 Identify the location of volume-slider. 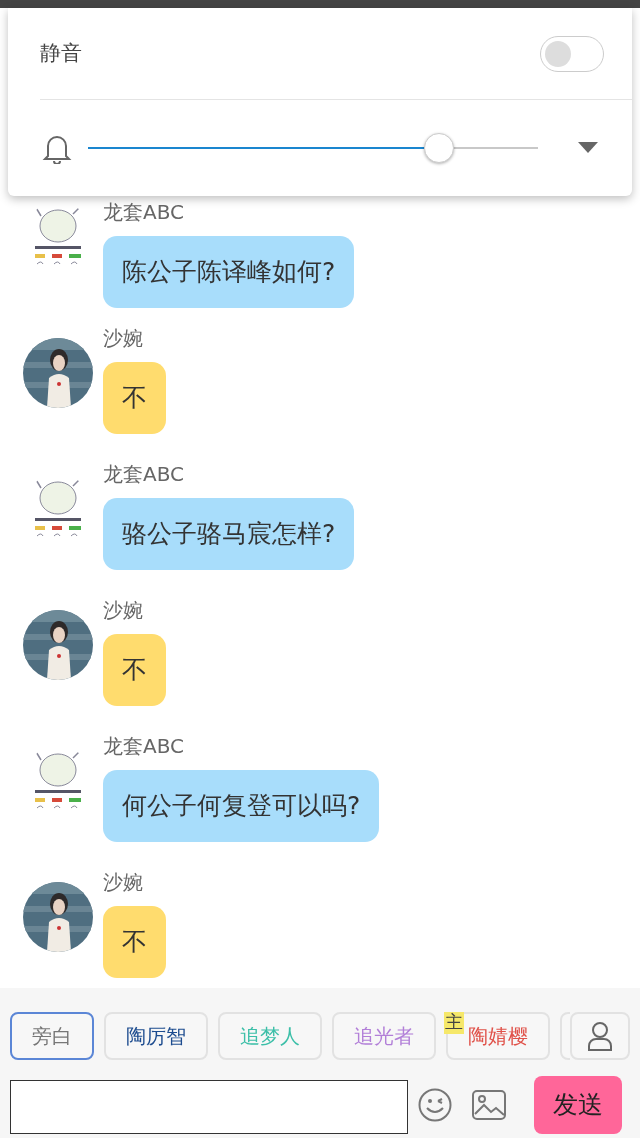
(313, 148).